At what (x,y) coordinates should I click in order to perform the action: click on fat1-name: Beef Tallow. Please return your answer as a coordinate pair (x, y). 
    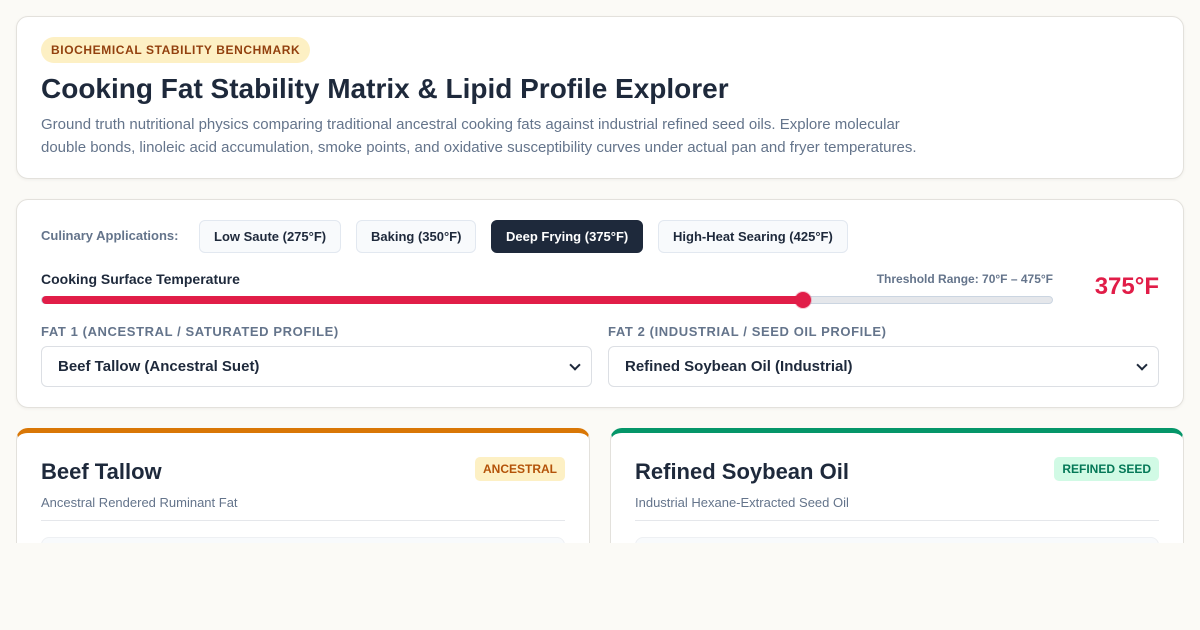
    Looking at the image, I should click on (101, 471).